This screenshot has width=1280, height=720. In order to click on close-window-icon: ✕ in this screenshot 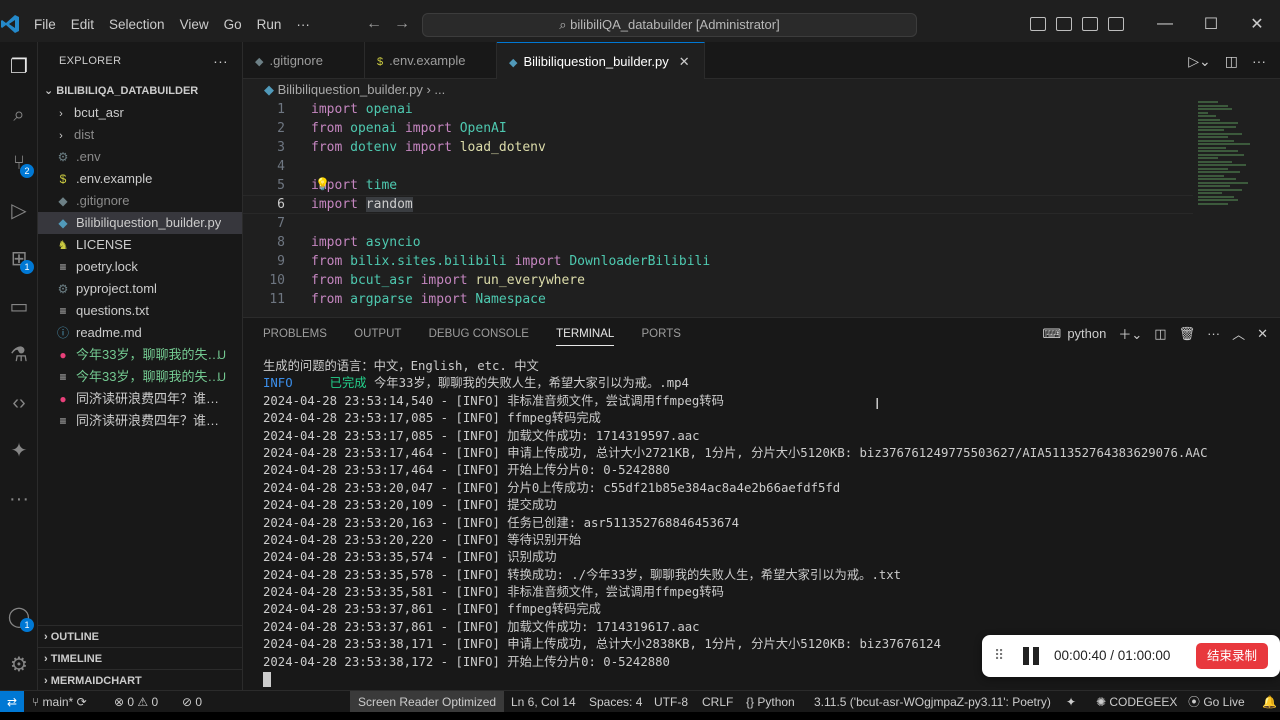, I will do `click(1257, 24)`.